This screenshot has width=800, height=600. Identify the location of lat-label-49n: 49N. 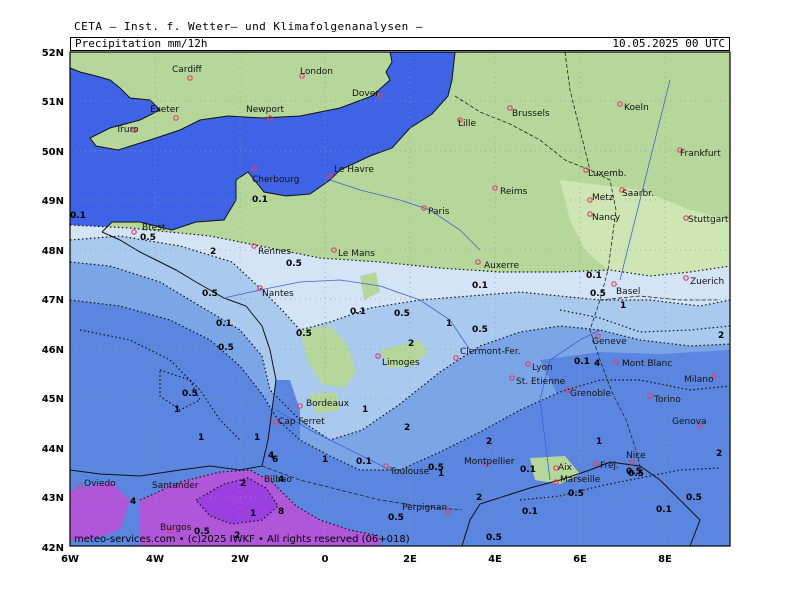
(53, 201).